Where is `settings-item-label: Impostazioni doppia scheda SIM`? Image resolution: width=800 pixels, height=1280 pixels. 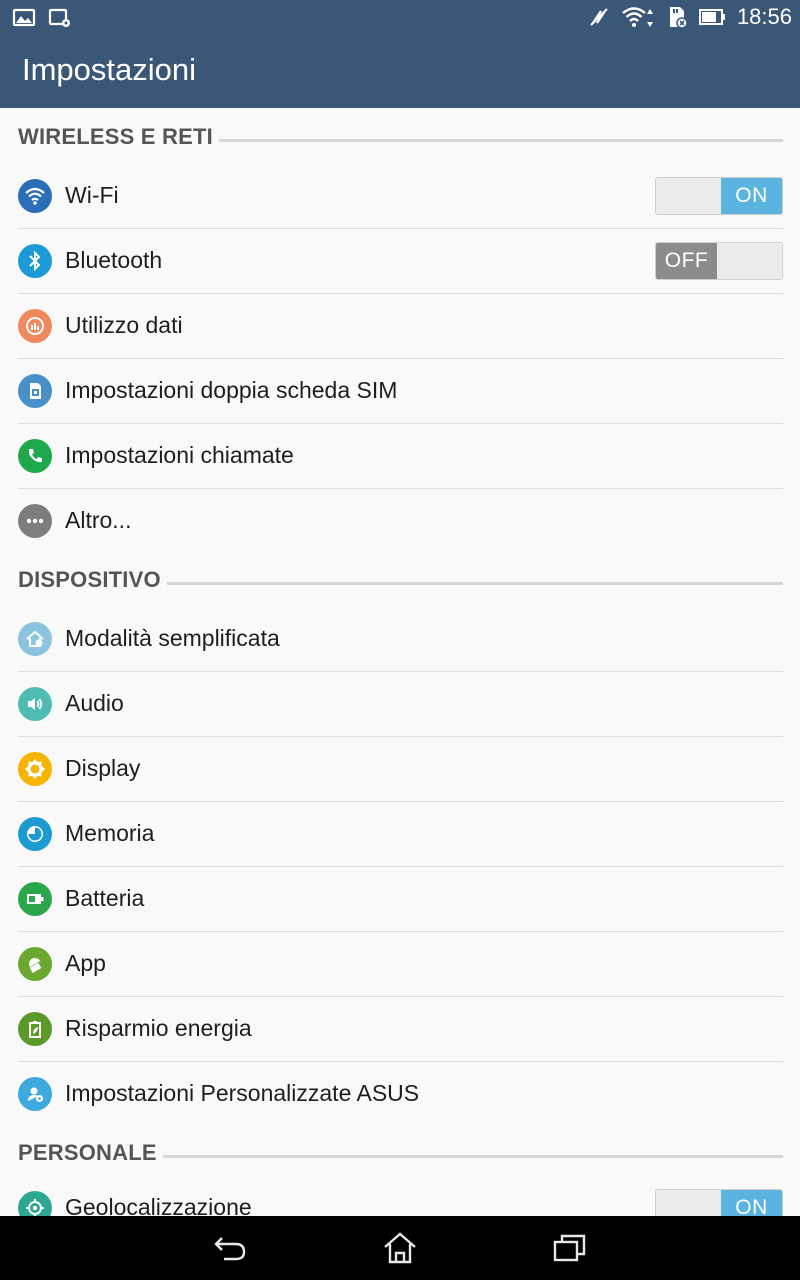 settings-item-label: Impostazioni doppia scheda SIM is located at coordinates (231, 390).